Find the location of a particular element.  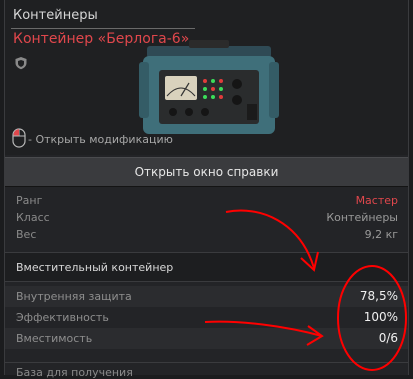

stat-row-capacity: Вместимость 0/6 is located at coordinates (206, 338).